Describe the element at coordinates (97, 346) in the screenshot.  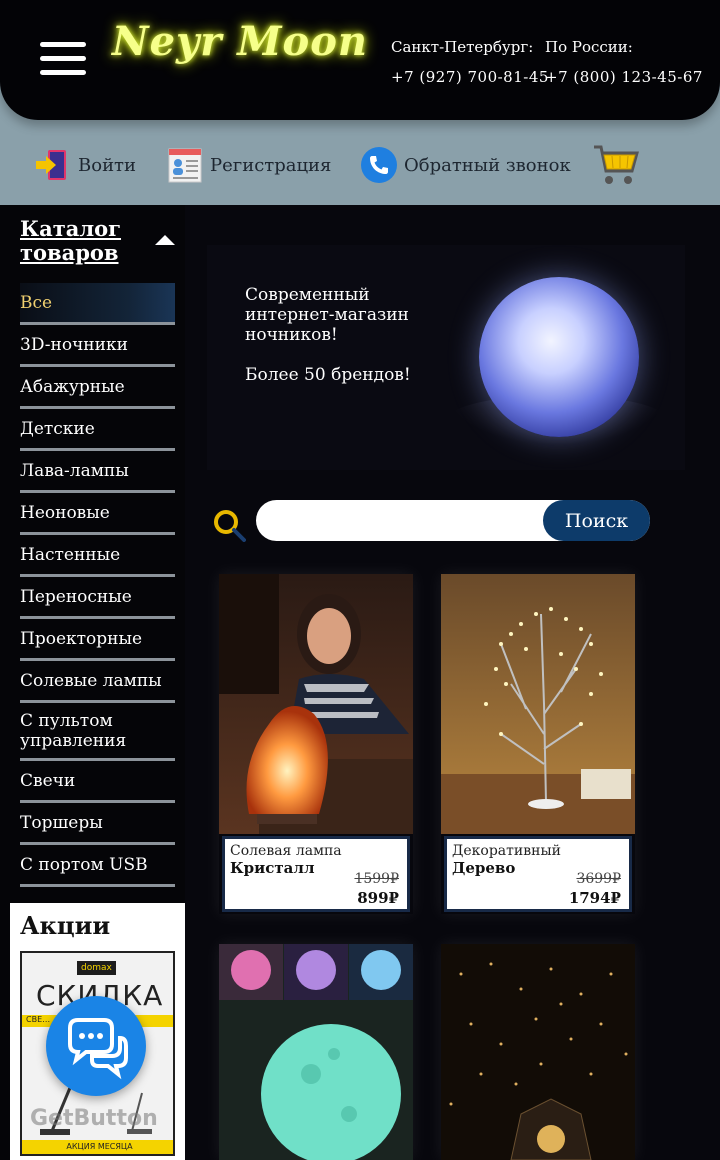
I see `category-item-3d: 3D-ночники` at that location.